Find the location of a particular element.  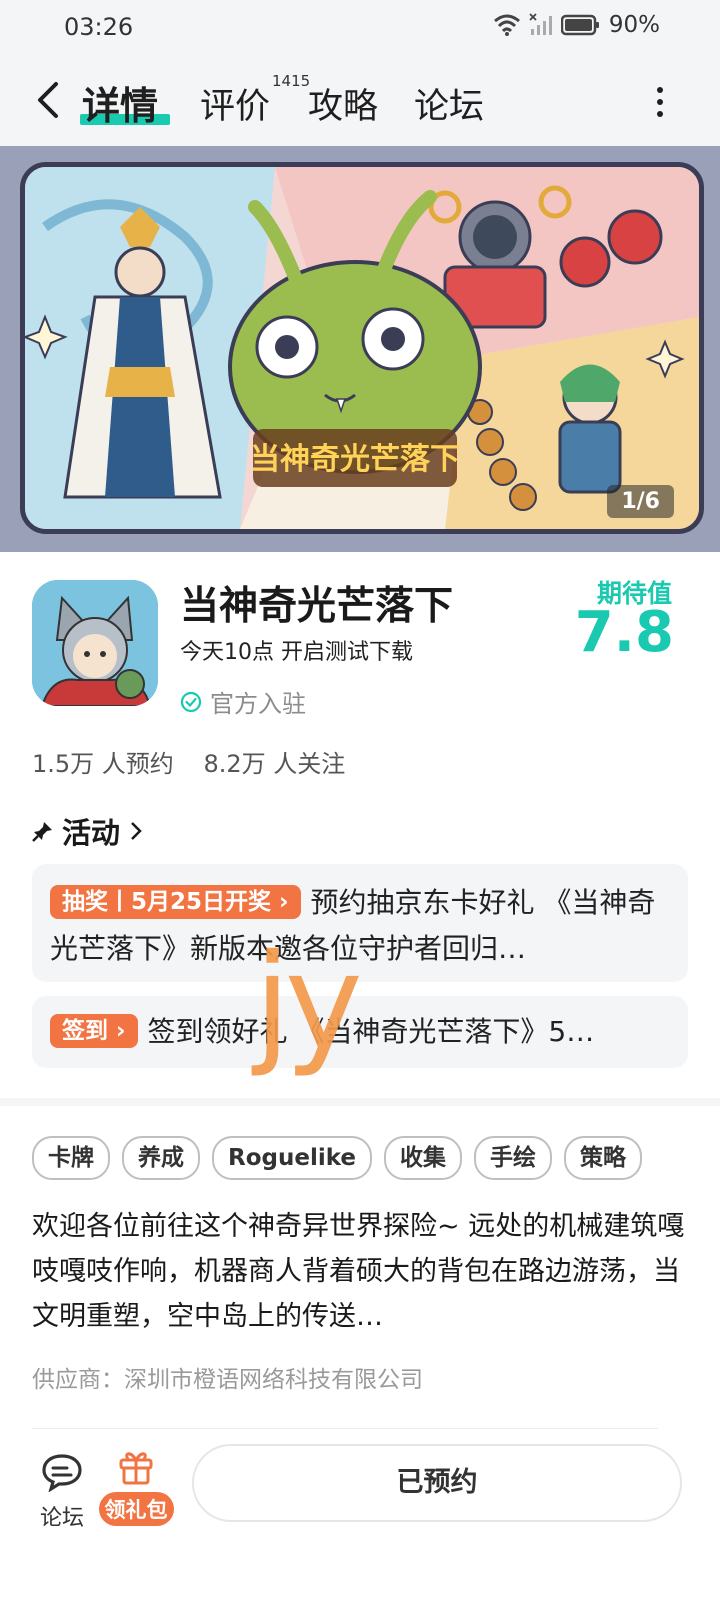

chevron-right-icon is located at coordinates (136, 831).